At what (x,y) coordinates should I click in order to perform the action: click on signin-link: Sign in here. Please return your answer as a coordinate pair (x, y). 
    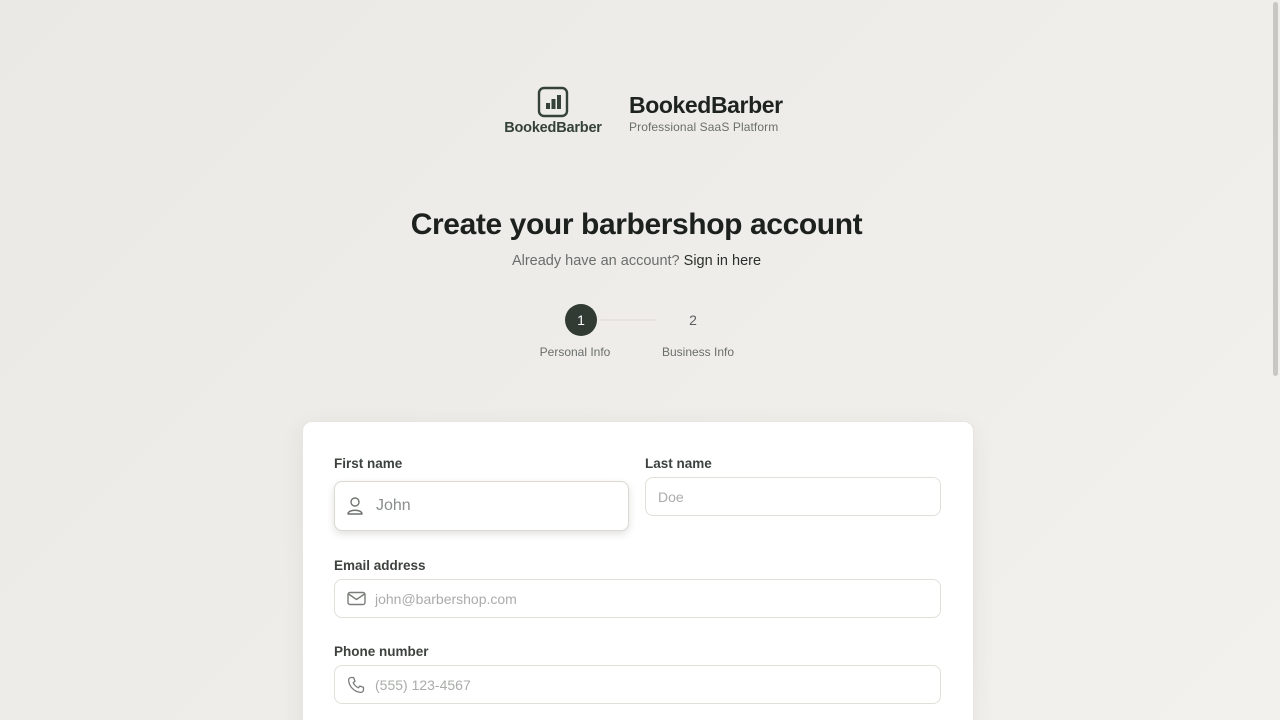
    Looking at the image, I should click on (722, 261).